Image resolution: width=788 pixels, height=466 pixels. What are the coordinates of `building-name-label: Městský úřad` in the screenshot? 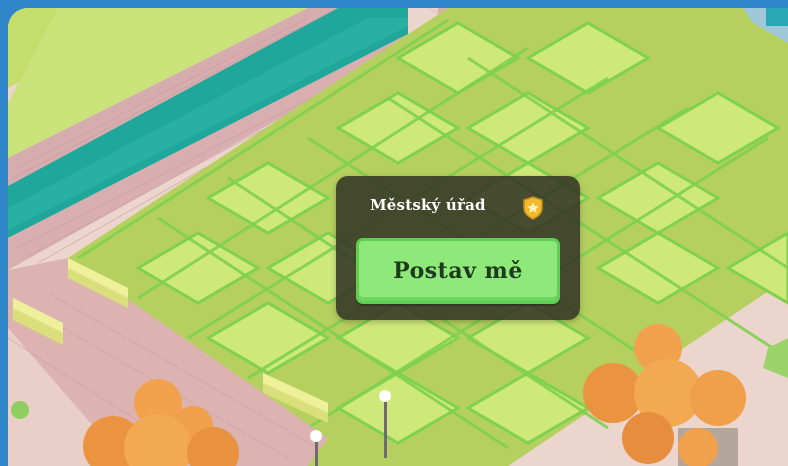 It's located at (428, 205).